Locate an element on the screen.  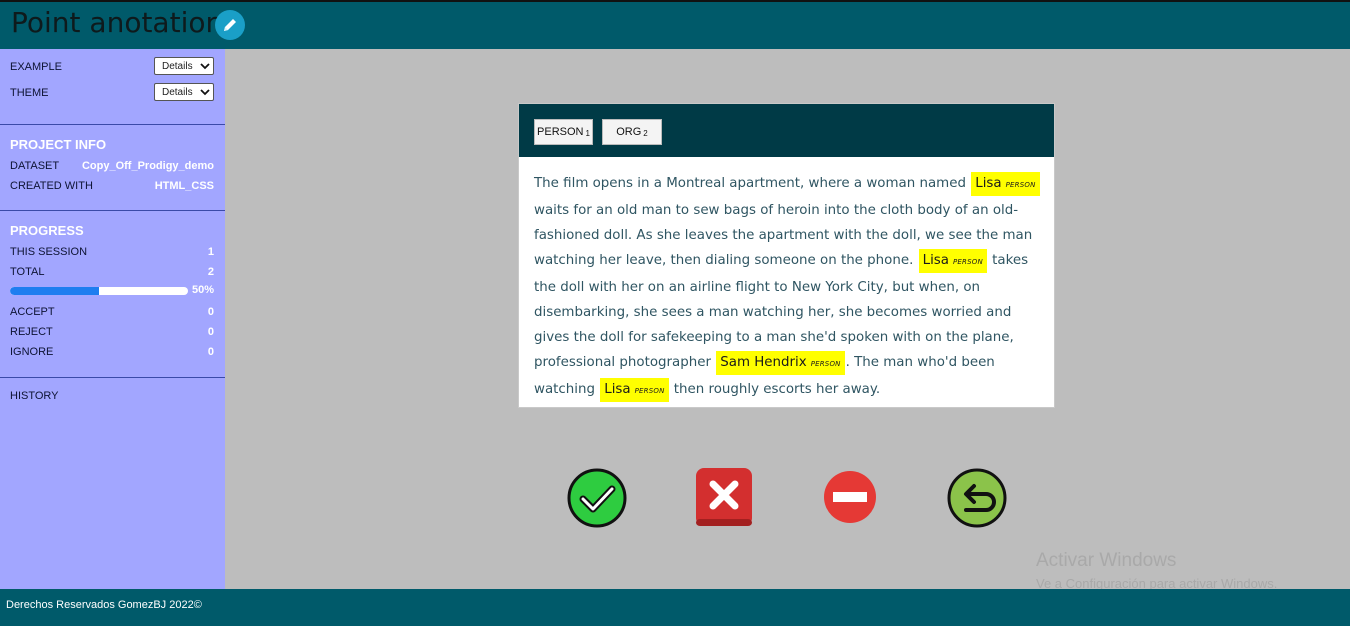
label-key: 2 is located at coordinates (645, 133).